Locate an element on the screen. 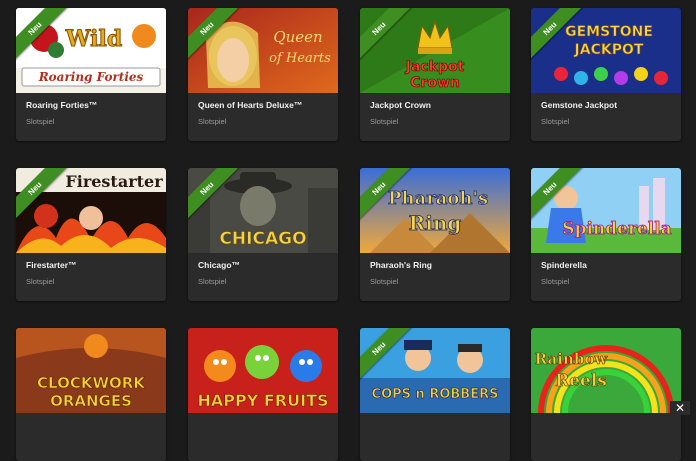 This screenshot has width=696, height=461. game-card-chicago: CHICAGO Neu Chicago™ Slotspiel is located at coordinates (263, 234).